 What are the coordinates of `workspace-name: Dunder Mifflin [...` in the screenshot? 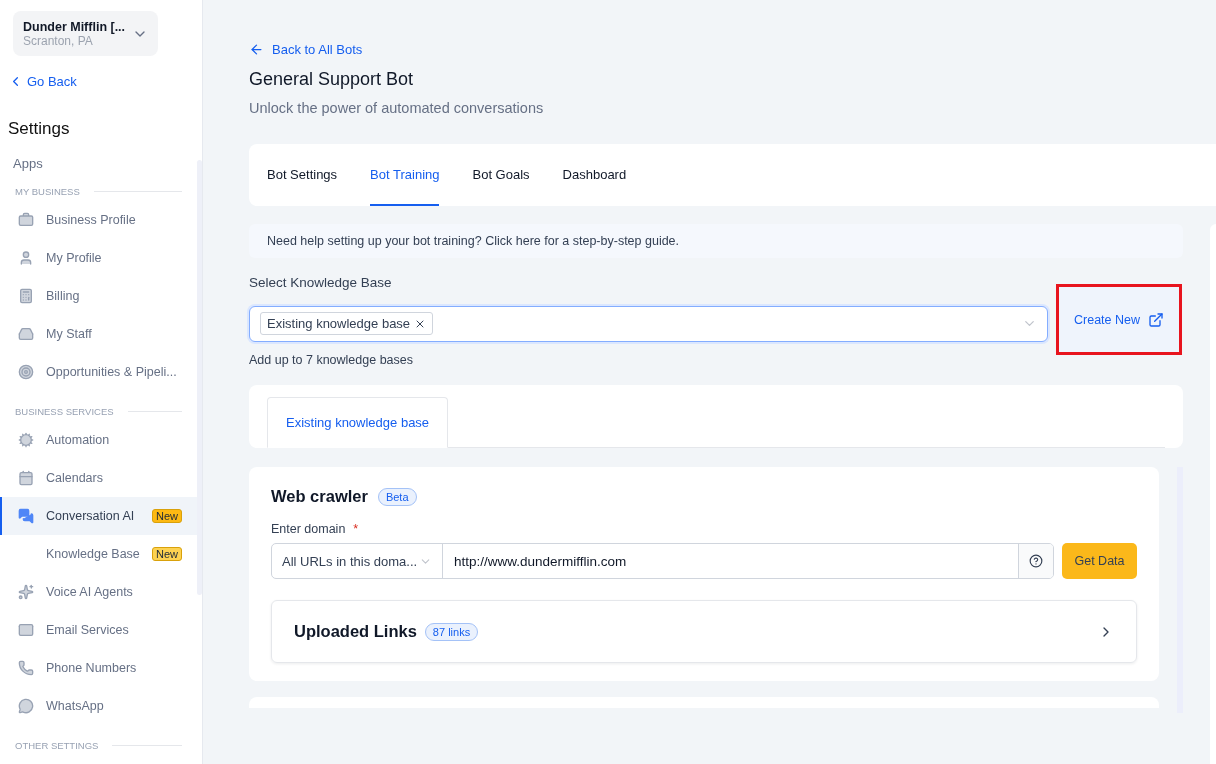 It's located at (74, 26).